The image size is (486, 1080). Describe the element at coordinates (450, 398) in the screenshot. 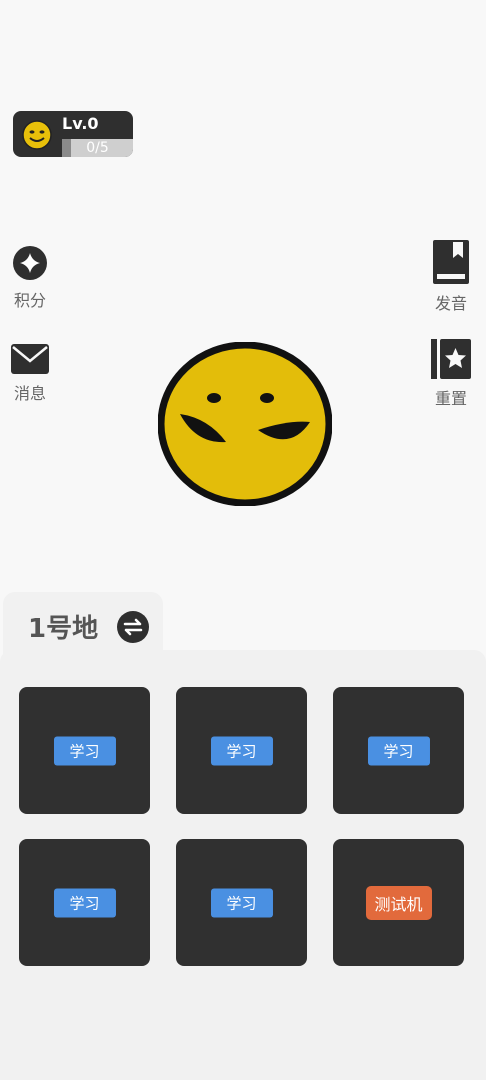

I see `reset-label: 重置` at that location.